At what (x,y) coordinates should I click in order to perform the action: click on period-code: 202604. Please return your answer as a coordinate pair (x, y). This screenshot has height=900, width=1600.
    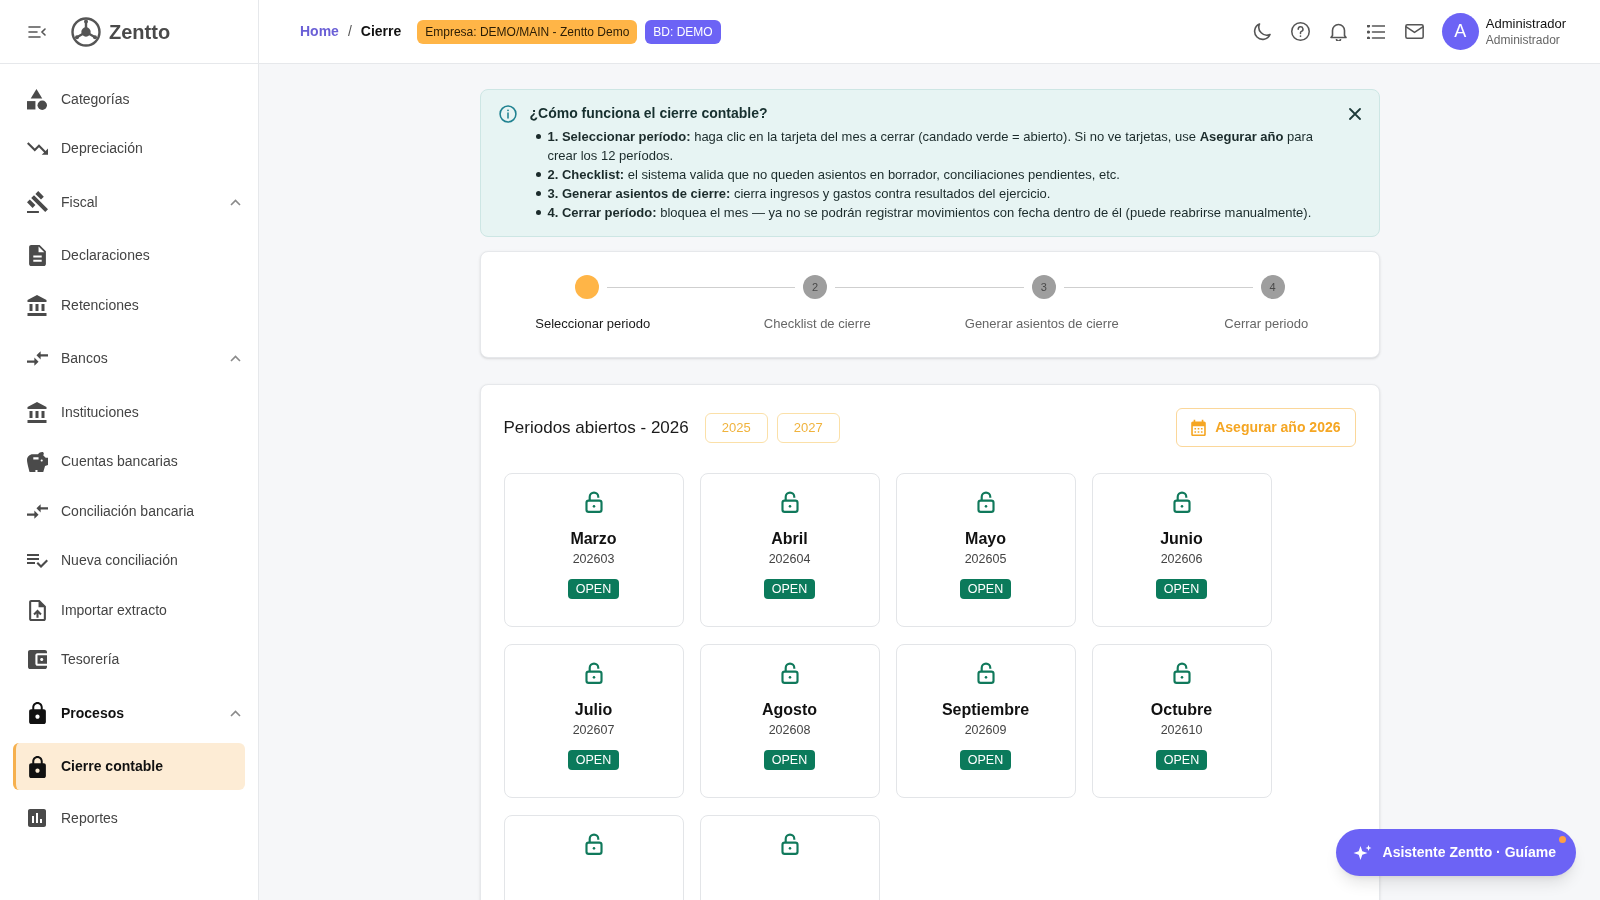
    Looking at the image, I should click on (789, 559).